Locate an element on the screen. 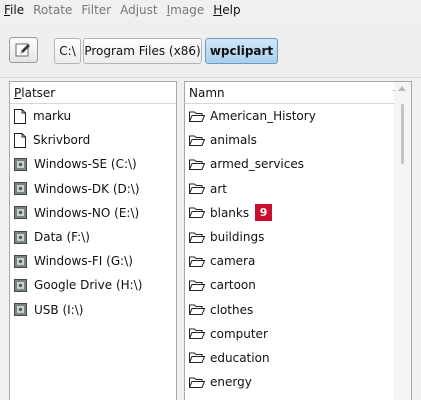 The width and height of the screenshot is (421, 400). place-label: Windows-NO (E:\) is located at coordinates (87, 212).